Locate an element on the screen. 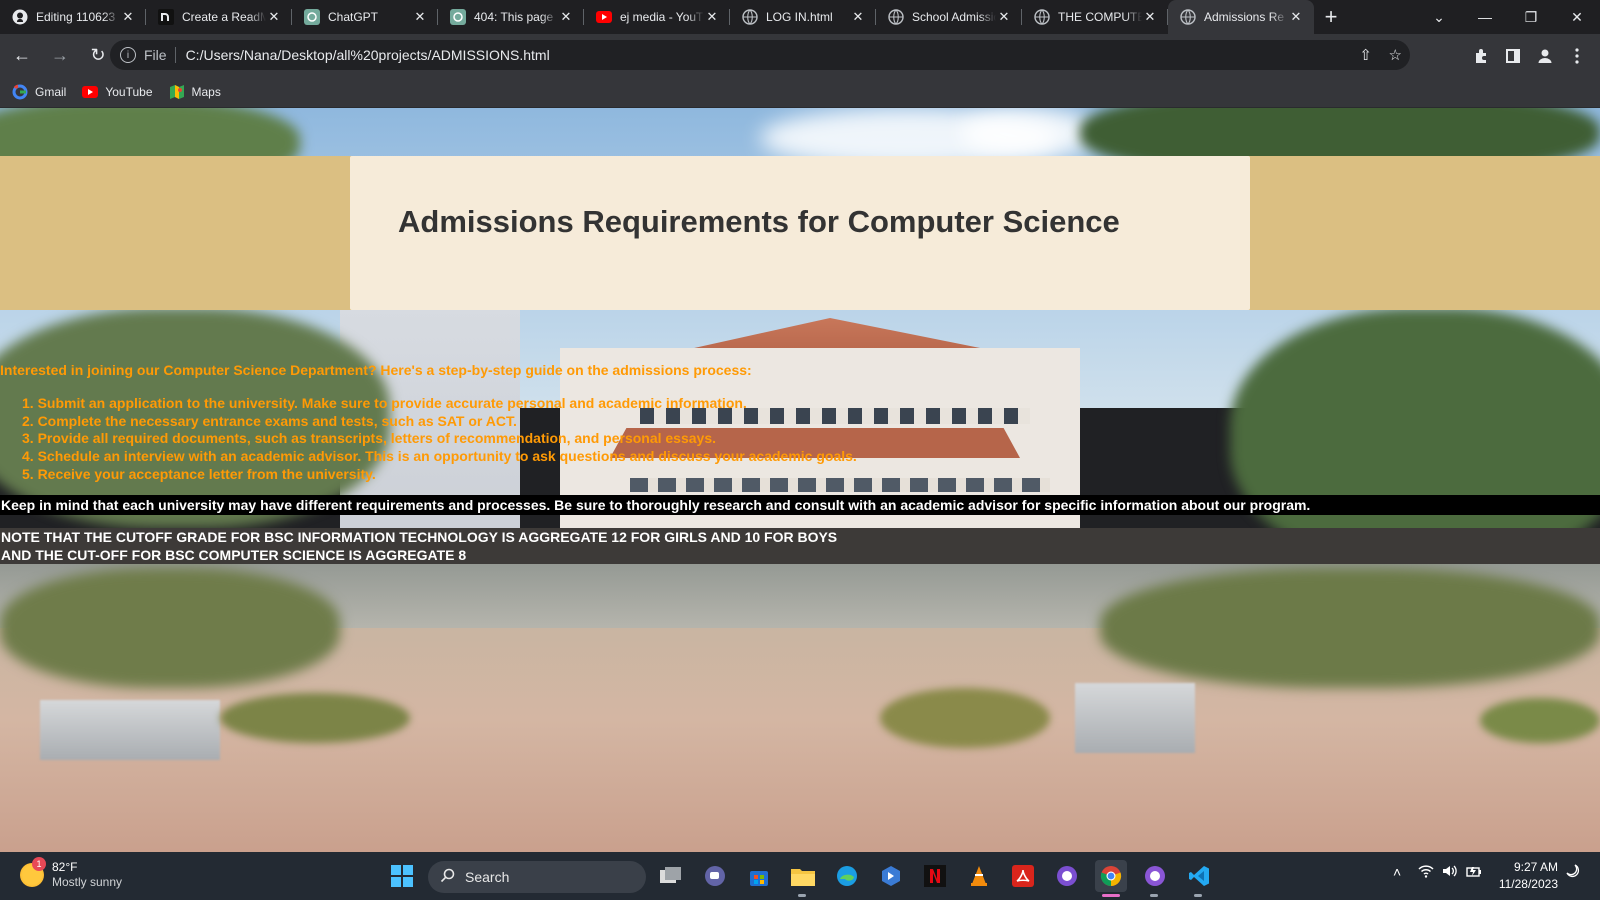 Image resolution: width=1600 pixels, height=900 pixels. clock-date: 11/28/2023 is located at coordinates (1528, 884).